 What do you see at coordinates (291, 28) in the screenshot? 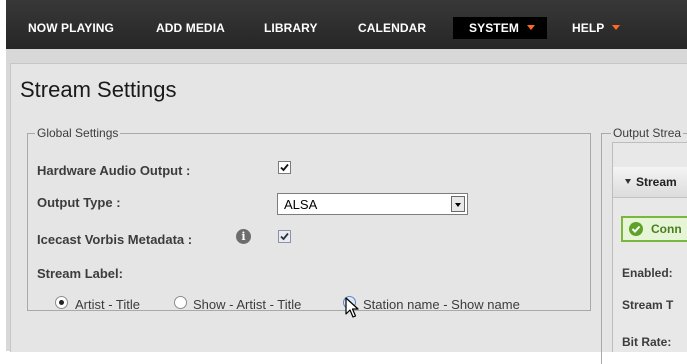
I see `nav-label: LIBRARY` at bounding box center [291, 28].